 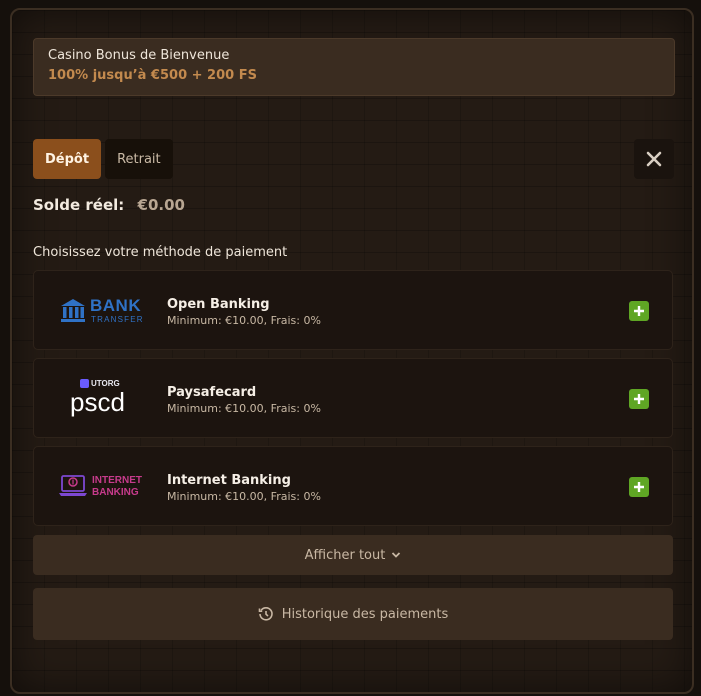 What do you see at coordinates (345, 555) in the screenshot?
I see `show-all-label: Afficher tout` at bounding box center [345, 555].